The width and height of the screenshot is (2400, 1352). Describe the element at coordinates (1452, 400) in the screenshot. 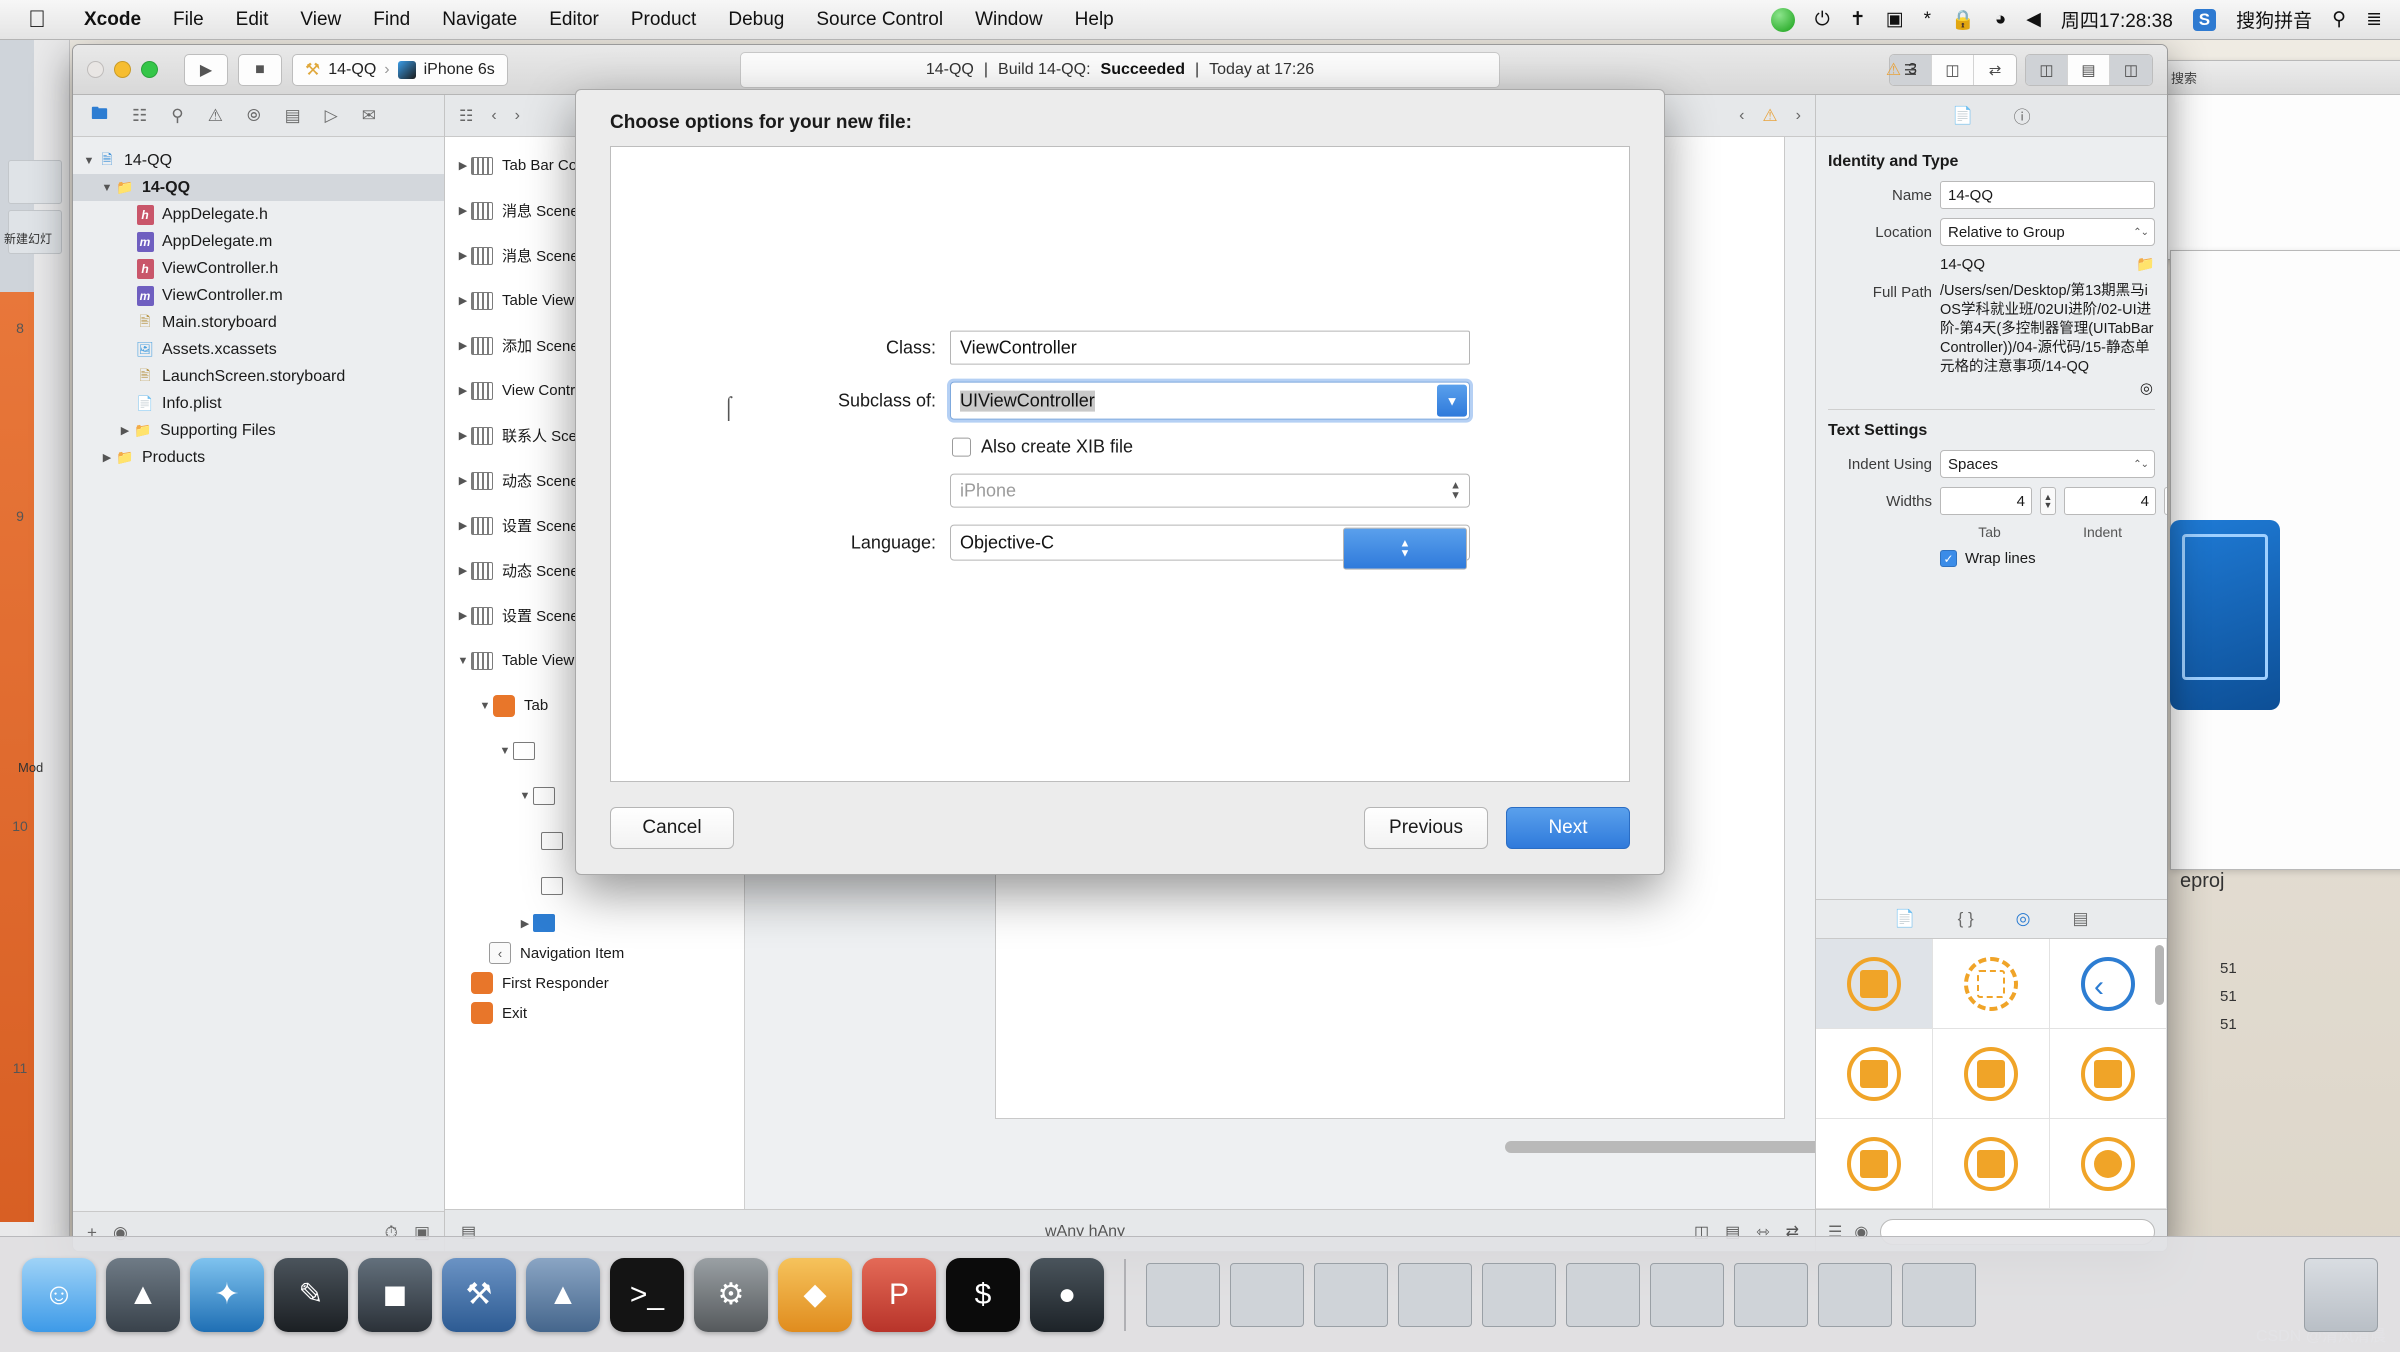

I see `chevron-down-icon: ▼` at that location.